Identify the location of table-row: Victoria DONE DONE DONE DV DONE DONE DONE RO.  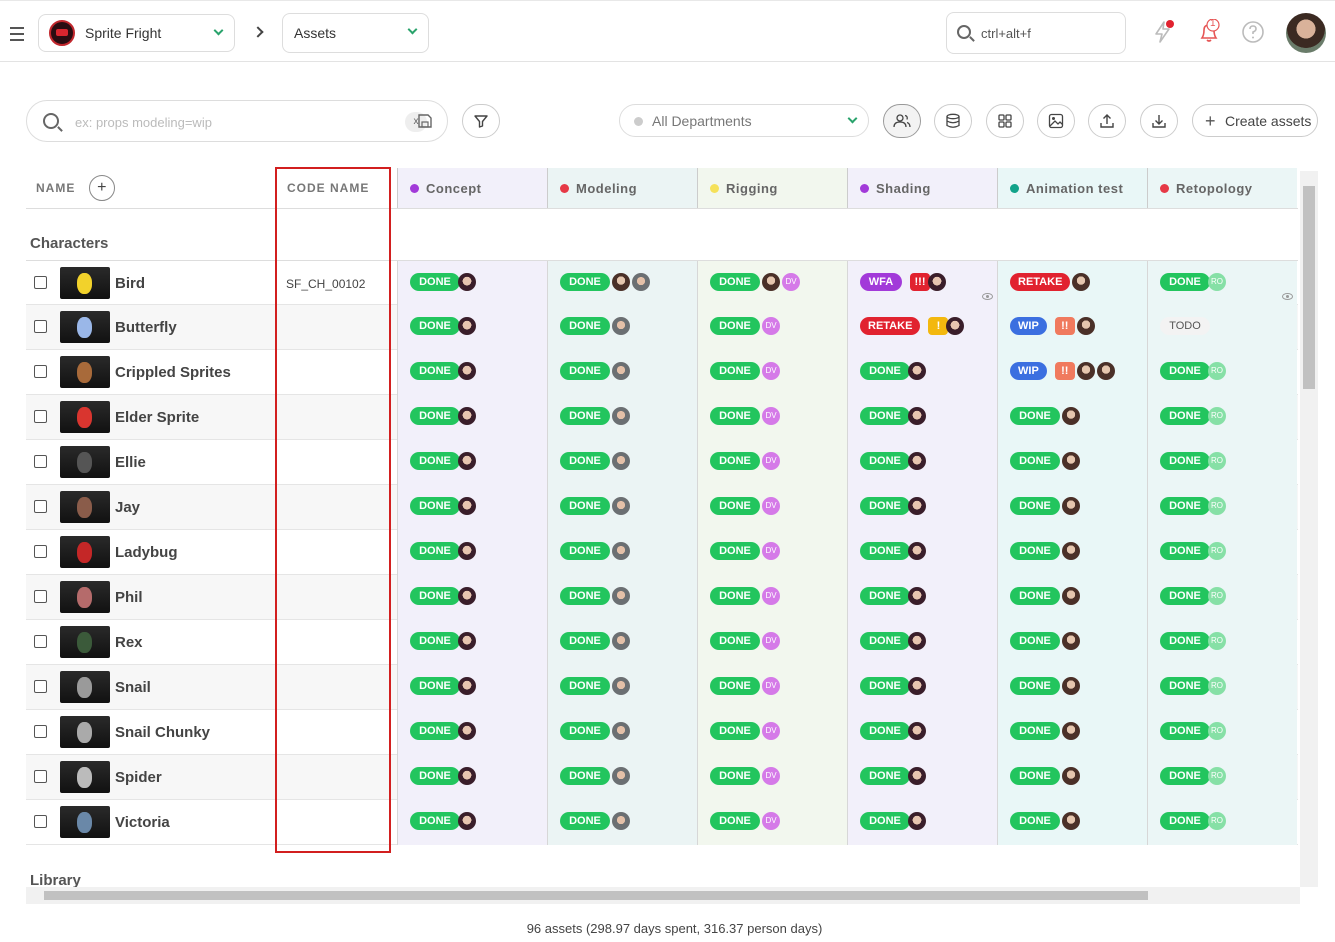
(662, 822).